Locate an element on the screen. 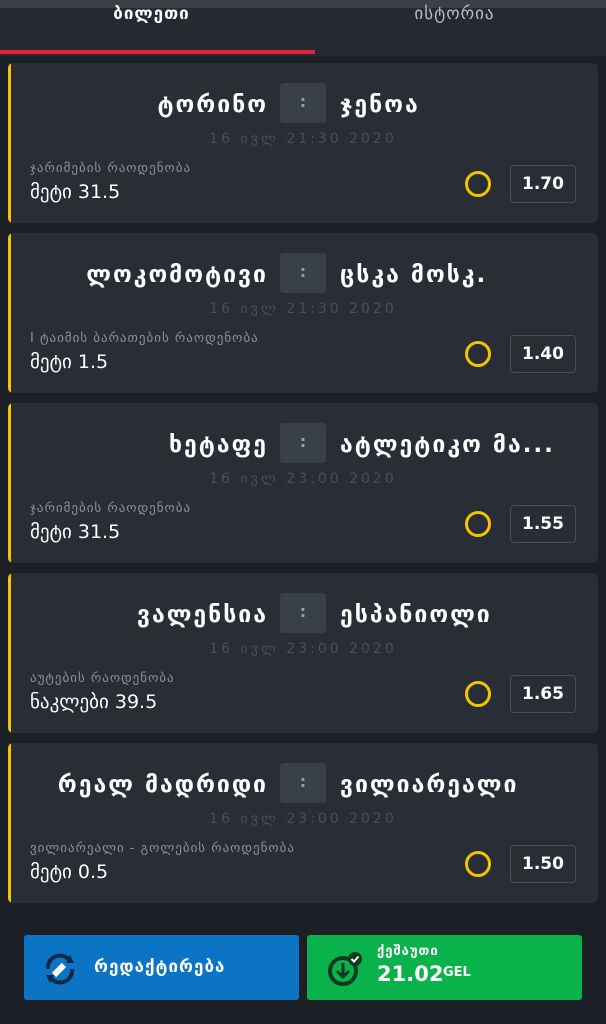 This screenshot has width=606, height=1024. top-tab-bar: ბილეთი ისტორია is located at coordinates (303, 28).